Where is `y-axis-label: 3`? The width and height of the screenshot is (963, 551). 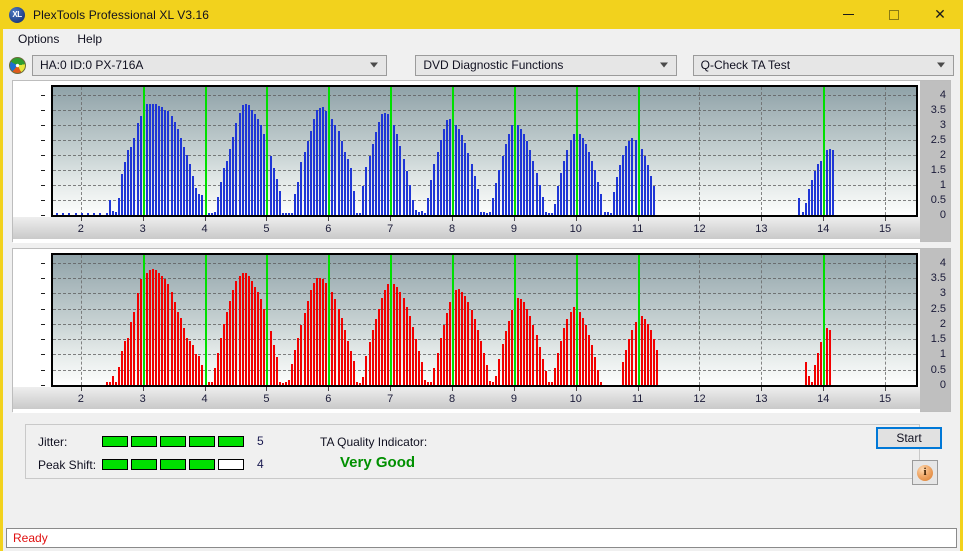
y-axis-label: 3 is located at coordinates (942, 293).